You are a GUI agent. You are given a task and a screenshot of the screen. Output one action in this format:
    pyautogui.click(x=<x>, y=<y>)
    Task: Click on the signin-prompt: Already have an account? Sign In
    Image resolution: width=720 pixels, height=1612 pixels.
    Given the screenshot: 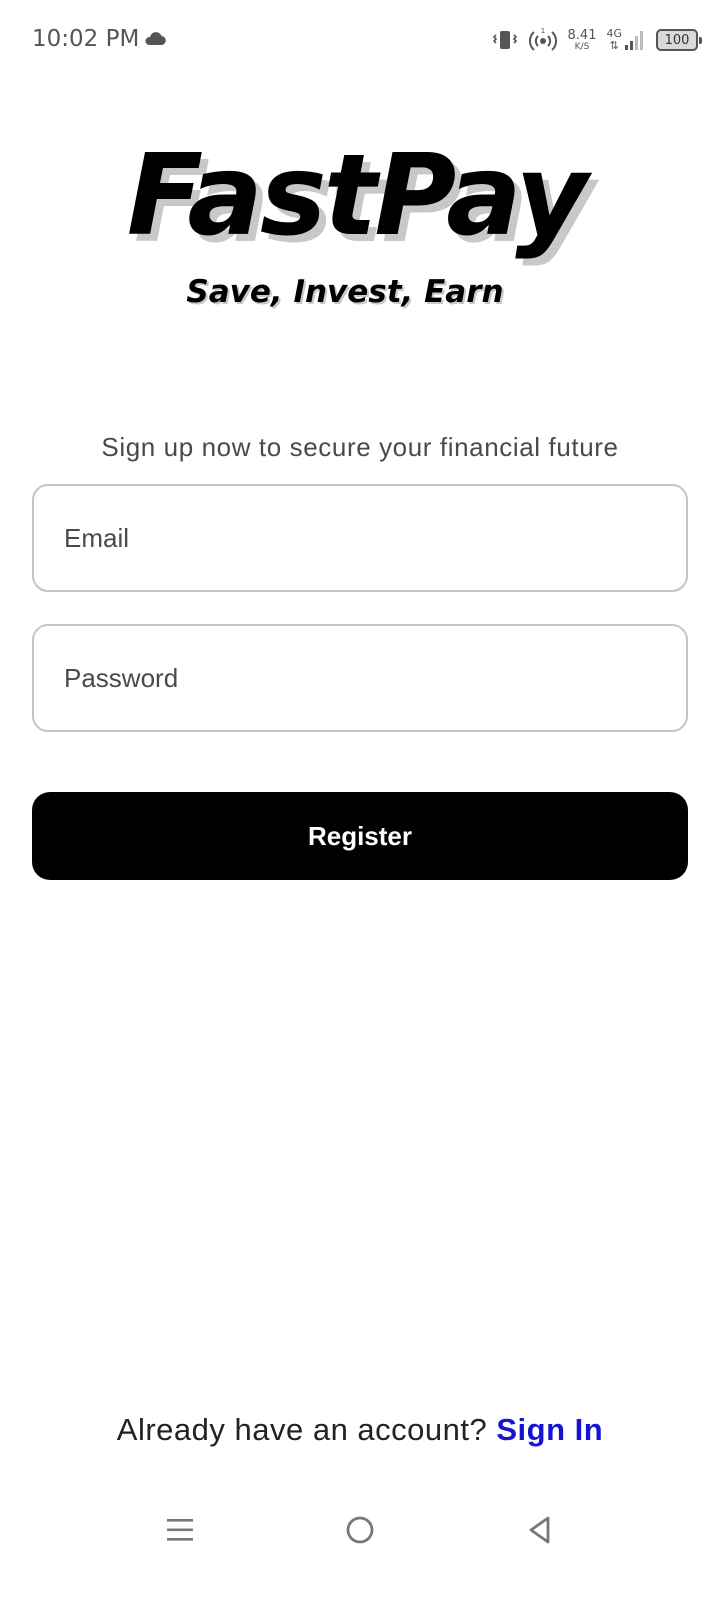 What is the action you would take?
    pyautogui.click(x=360, y=1430)
    